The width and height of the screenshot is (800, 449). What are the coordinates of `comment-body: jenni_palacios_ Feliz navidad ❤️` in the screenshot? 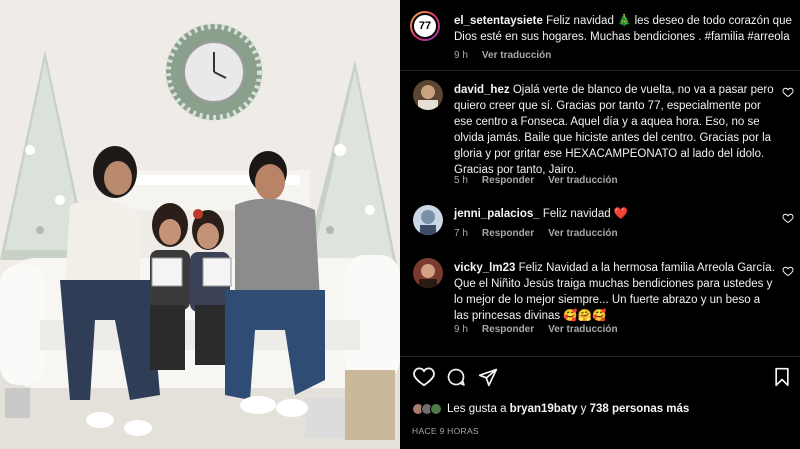 It's located at (614, 214).